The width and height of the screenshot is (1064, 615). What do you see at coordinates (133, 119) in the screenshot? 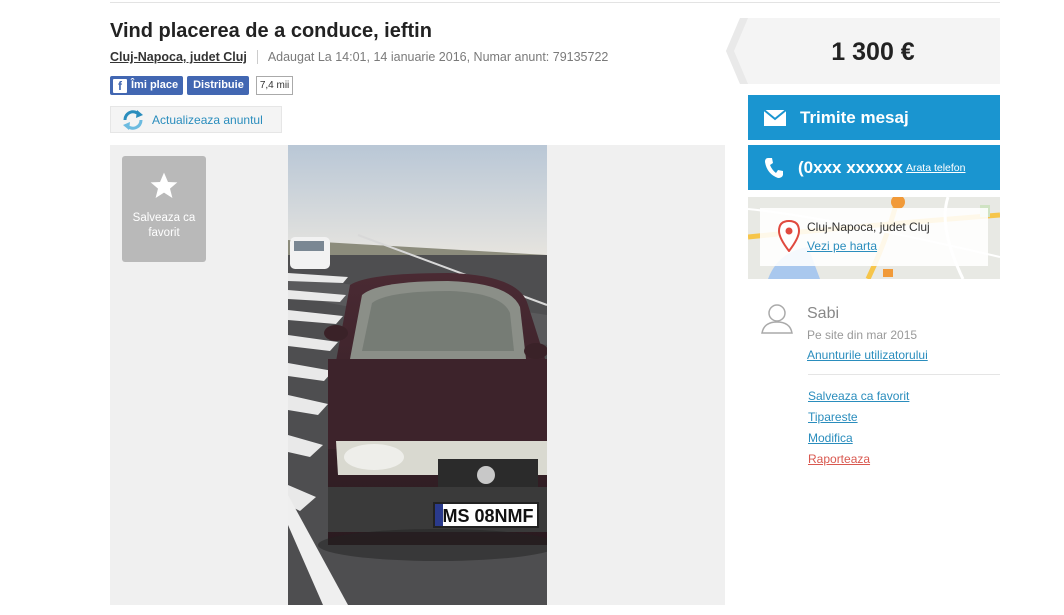
I see `refresh-icon` at bounding box center [133, 119].